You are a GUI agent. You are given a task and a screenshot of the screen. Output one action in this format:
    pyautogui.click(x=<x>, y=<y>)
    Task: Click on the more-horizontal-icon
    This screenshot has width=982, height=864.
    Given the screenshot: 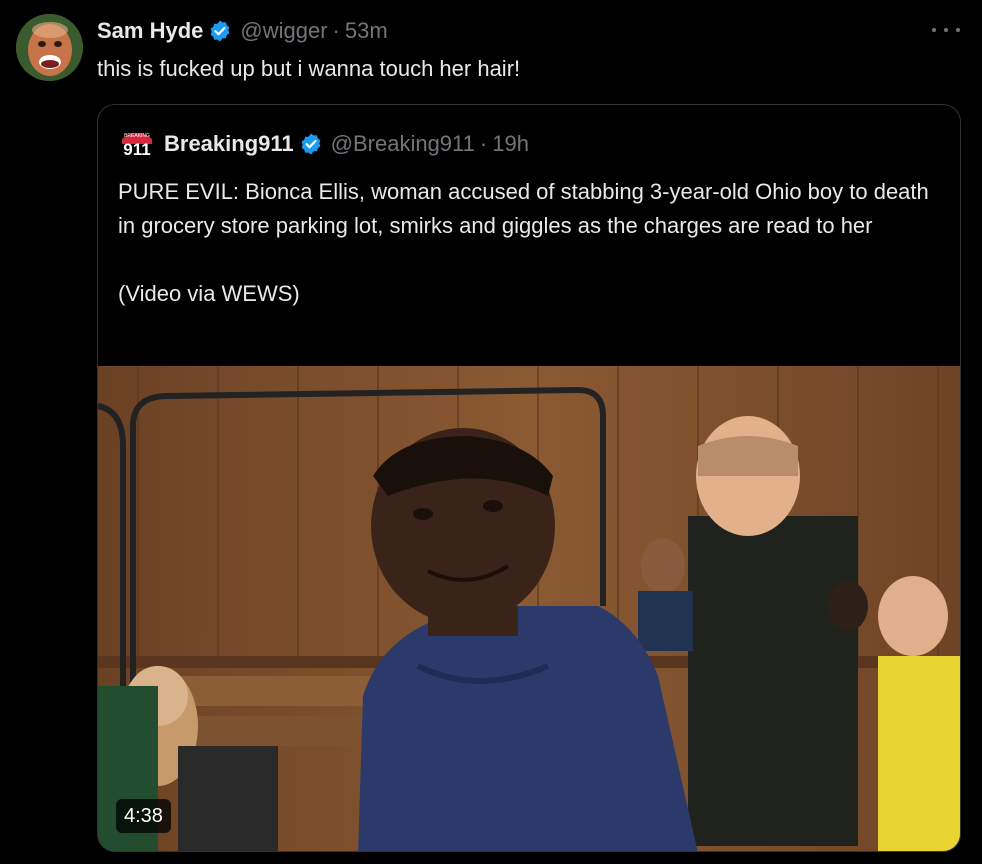 What is the action you would take?
    pyautogui.click(x=946, y=30)
    